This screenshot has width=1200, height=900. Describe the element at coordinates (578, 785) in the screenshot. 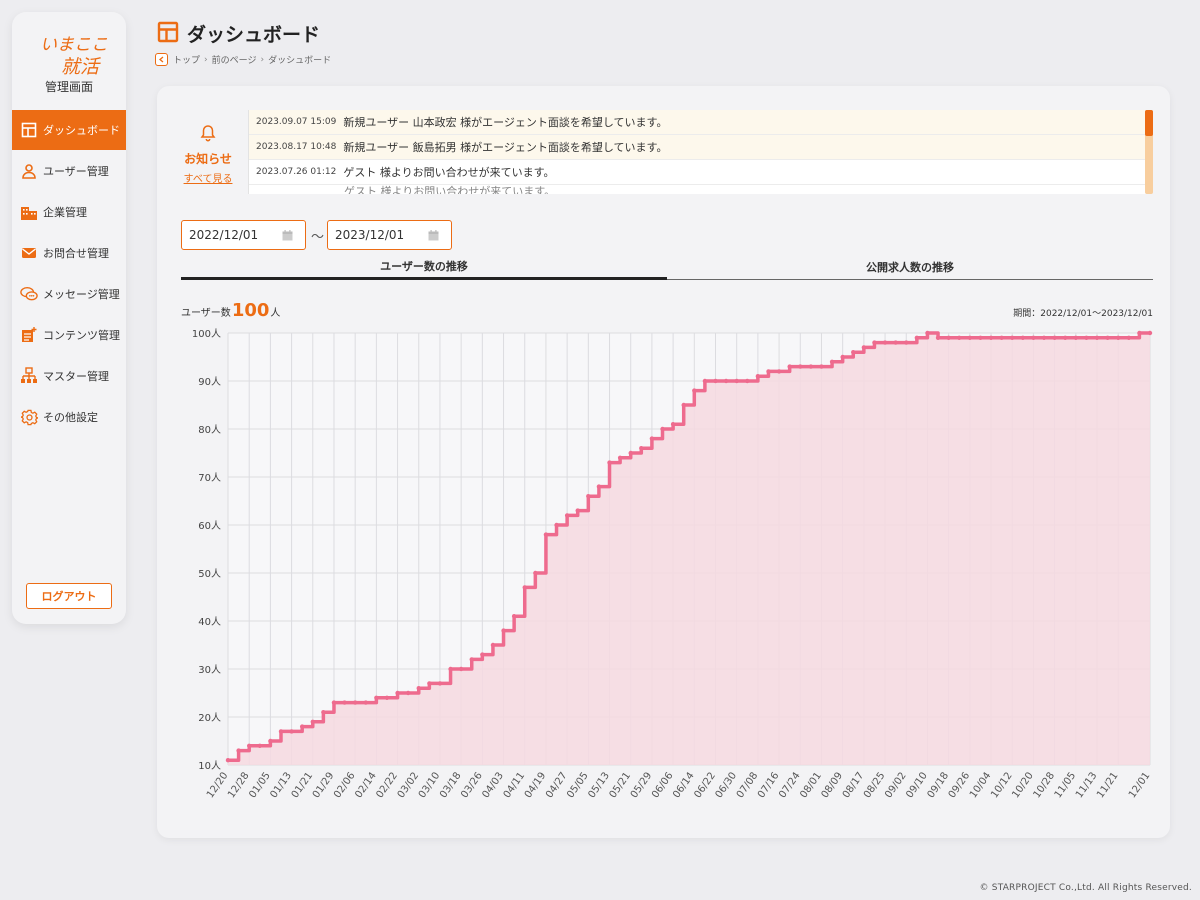

I see `x-tick-label: 05/05` at that location.